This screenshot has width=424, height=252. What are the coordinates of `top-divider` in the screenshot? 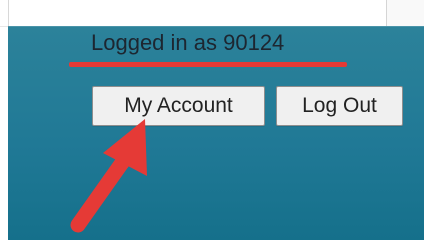 It's located at (8, 13).